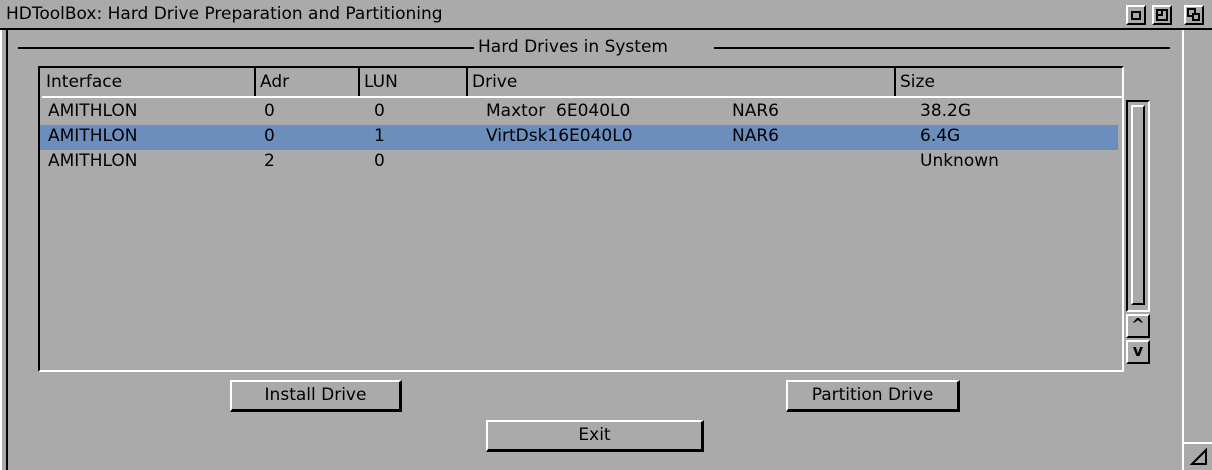 This screenshot has height=470, width=1212. Describe the element at coordinates (1162, 15) in the screenshot. I see `zoom-icon` at that location.